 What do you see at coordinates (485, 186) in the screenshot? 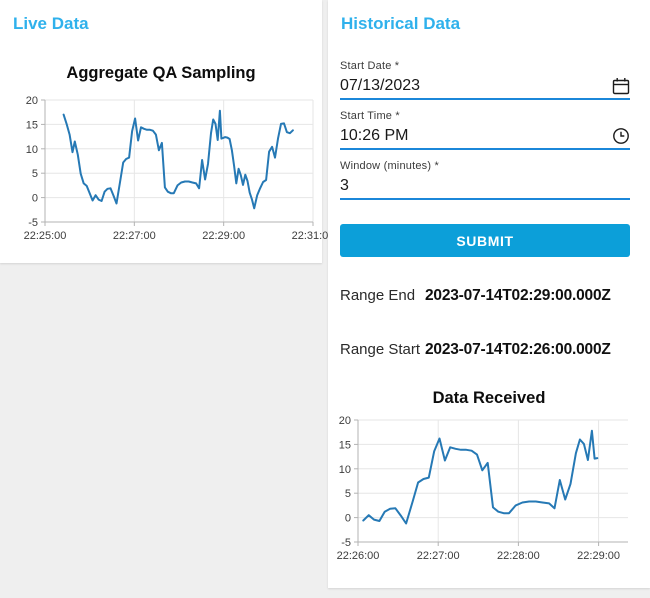
I see `window-minutes-input` at bounding box center [485, 186].